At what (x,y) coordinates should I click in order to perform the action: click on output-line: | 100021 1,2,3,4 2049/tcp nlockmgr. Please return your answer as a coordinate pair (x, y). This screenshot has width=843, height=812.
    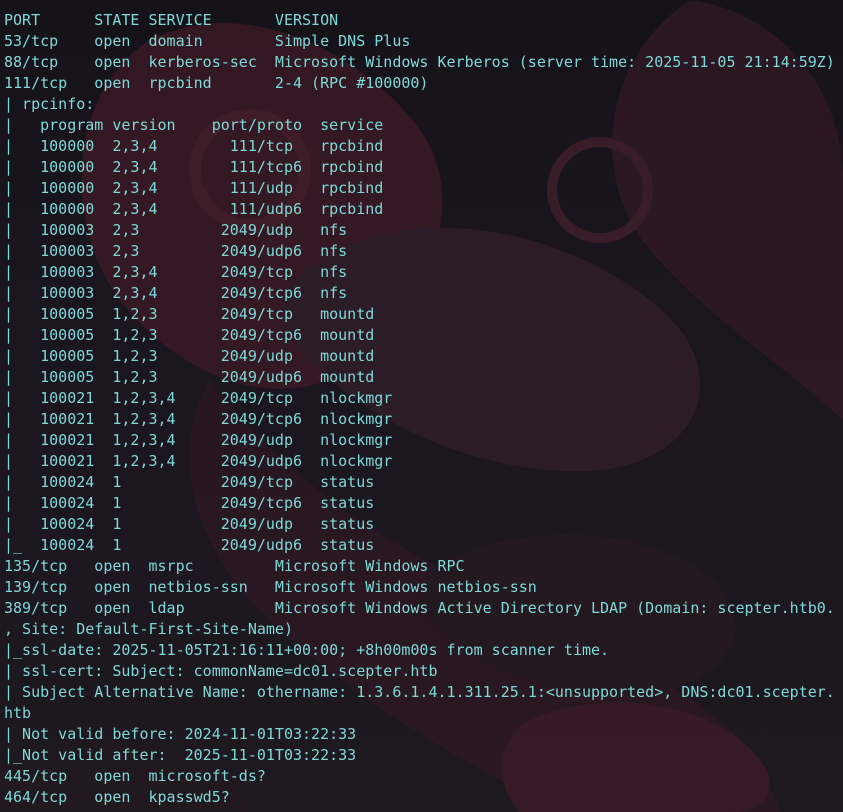
    Looking at the image, I should click on (198, 398).